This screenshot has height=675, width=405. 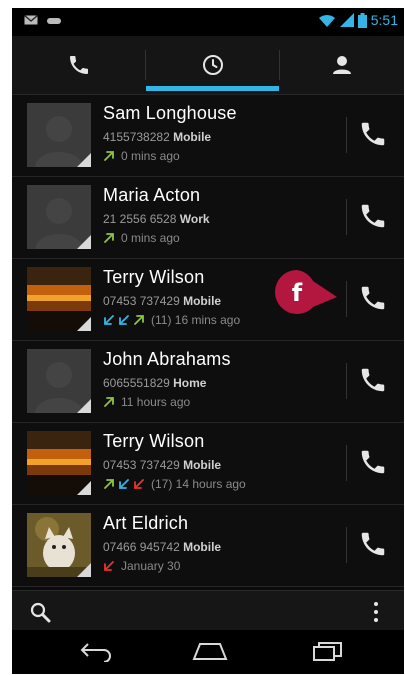 I want to click on call-log-row: Maria Acton 21 2556 6528 Work 0 mins ago, so click(x=208, y=218).